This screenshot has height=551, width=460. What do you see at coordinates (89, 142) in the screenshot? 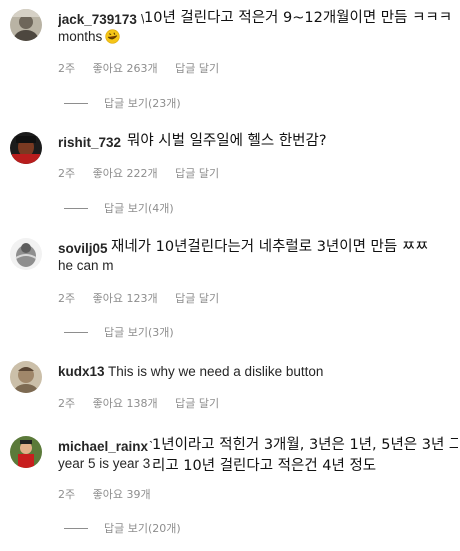
I see `username: rishit_732` at bounding box center [89, 142].